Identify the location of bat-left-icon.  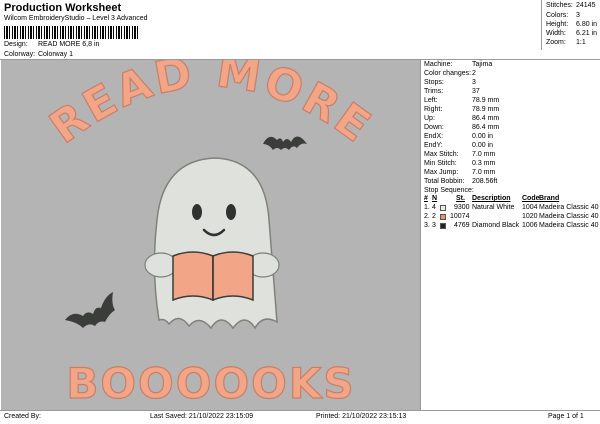
(90, 310).